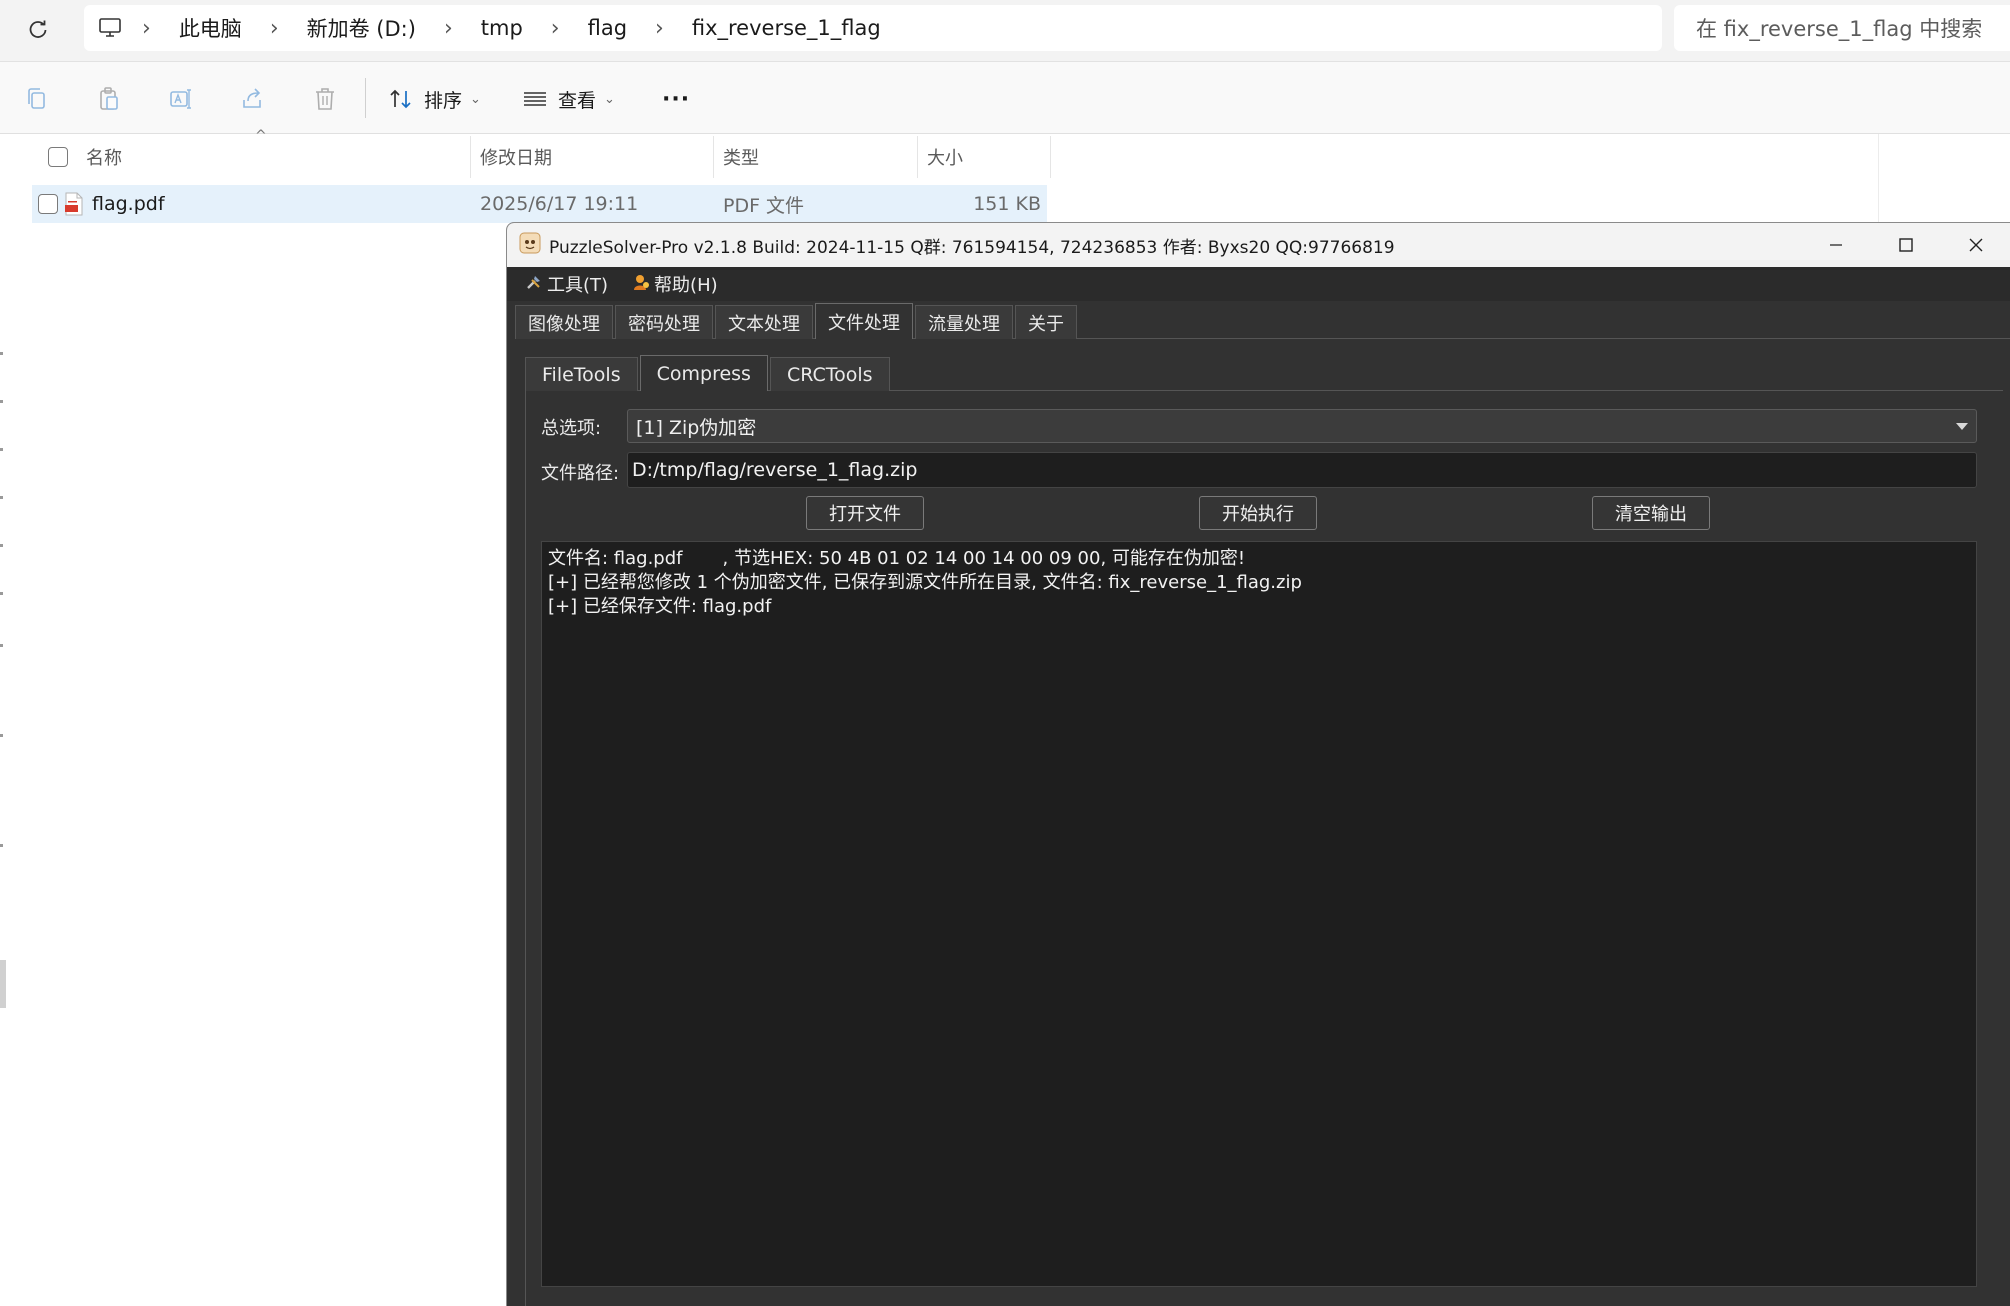 Image resolution: width=2010 pixels, height=1306 pixels. I want to click on maximize-icon, so click(1906, 245).